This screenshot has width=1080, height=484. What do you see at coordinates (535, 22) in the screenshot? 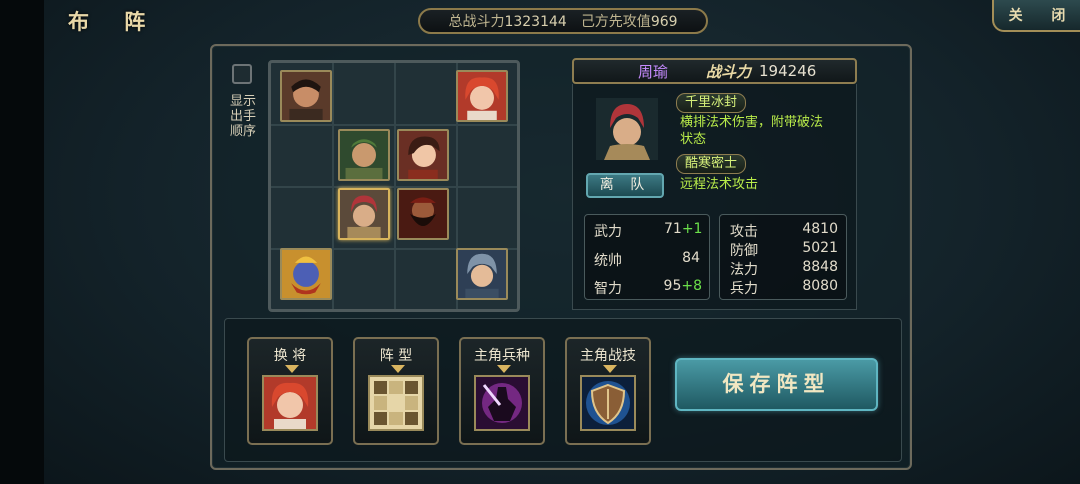
I see `total-power-value: 1323144` at bounding box center [535, 22].